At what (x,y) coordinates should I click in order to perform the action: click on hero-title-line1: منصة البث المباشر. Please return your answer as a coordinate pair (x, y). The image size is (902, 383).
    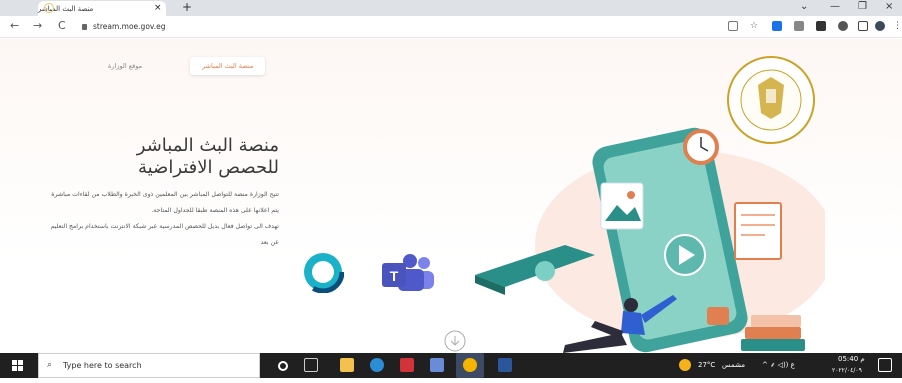
    Looking at the image, I should click on (207, 145).